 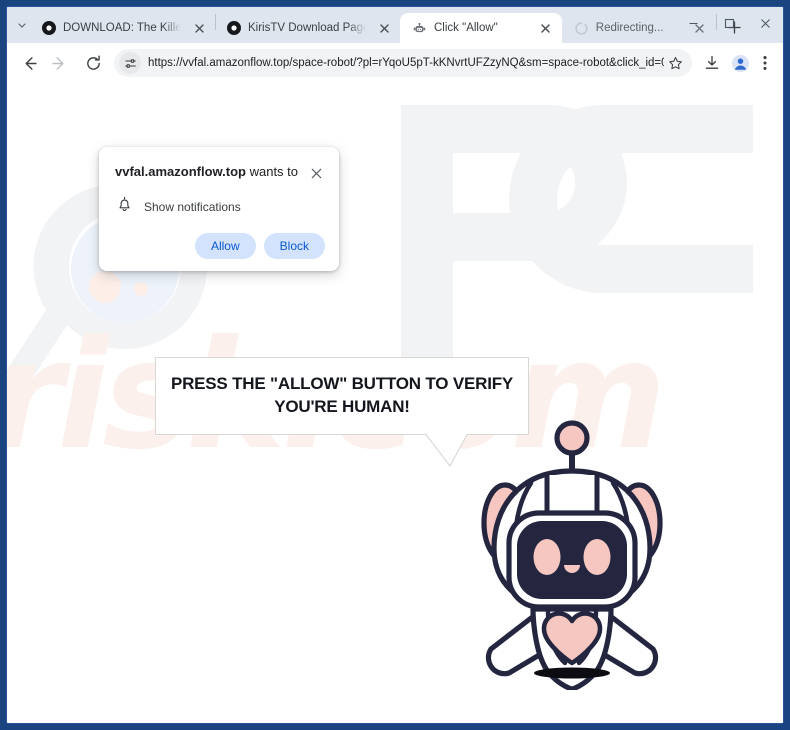 What do you see at coordinates (294, 246) in the screenshot?
I see `block-button: Block` at bounding box center [294, 246].